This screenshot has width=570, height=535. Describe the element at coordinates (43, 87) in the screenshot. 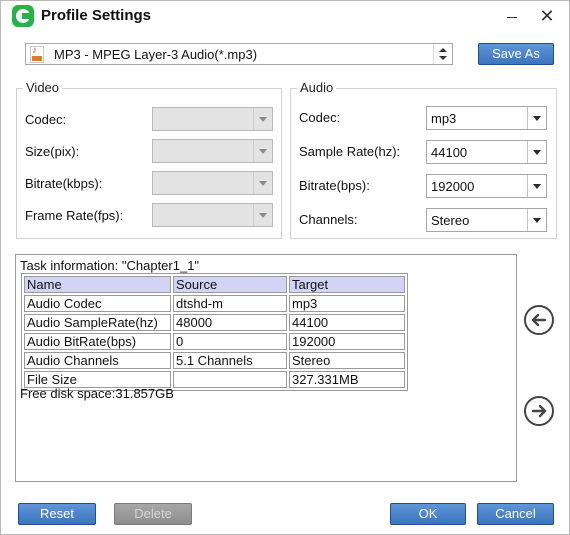

I see `video-legend: Video` at that location.